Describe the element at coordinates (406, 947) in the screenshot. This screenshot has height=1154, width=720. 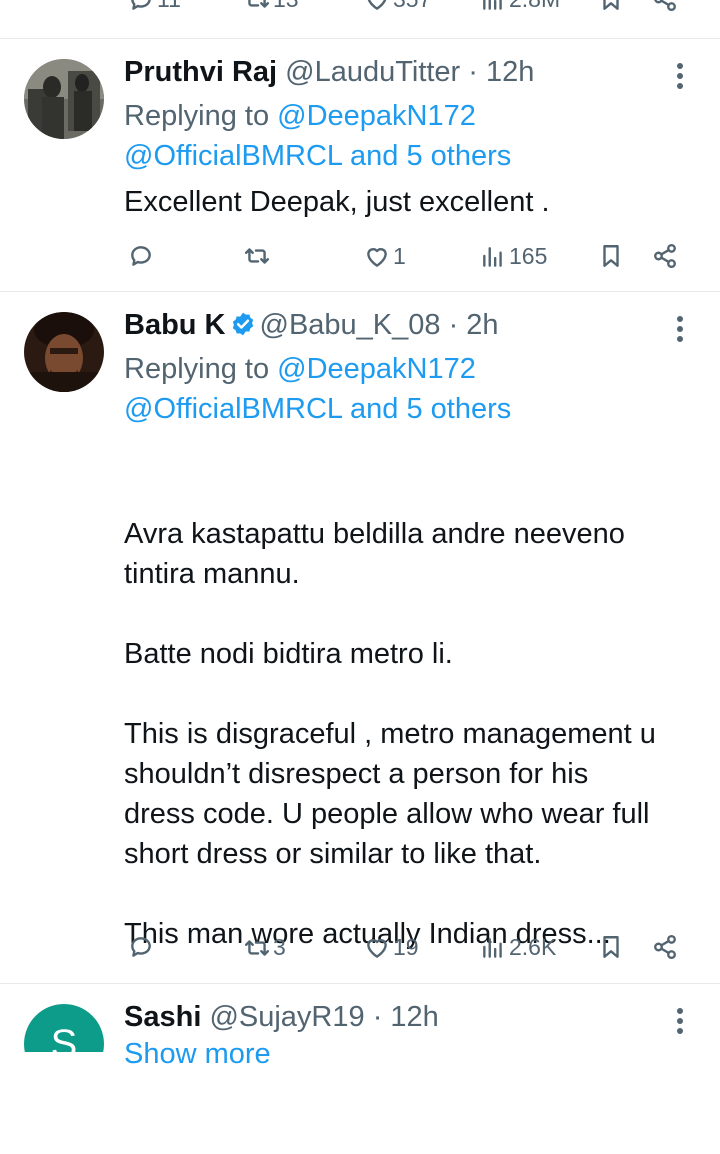
I see `like-count: 19` at that location.